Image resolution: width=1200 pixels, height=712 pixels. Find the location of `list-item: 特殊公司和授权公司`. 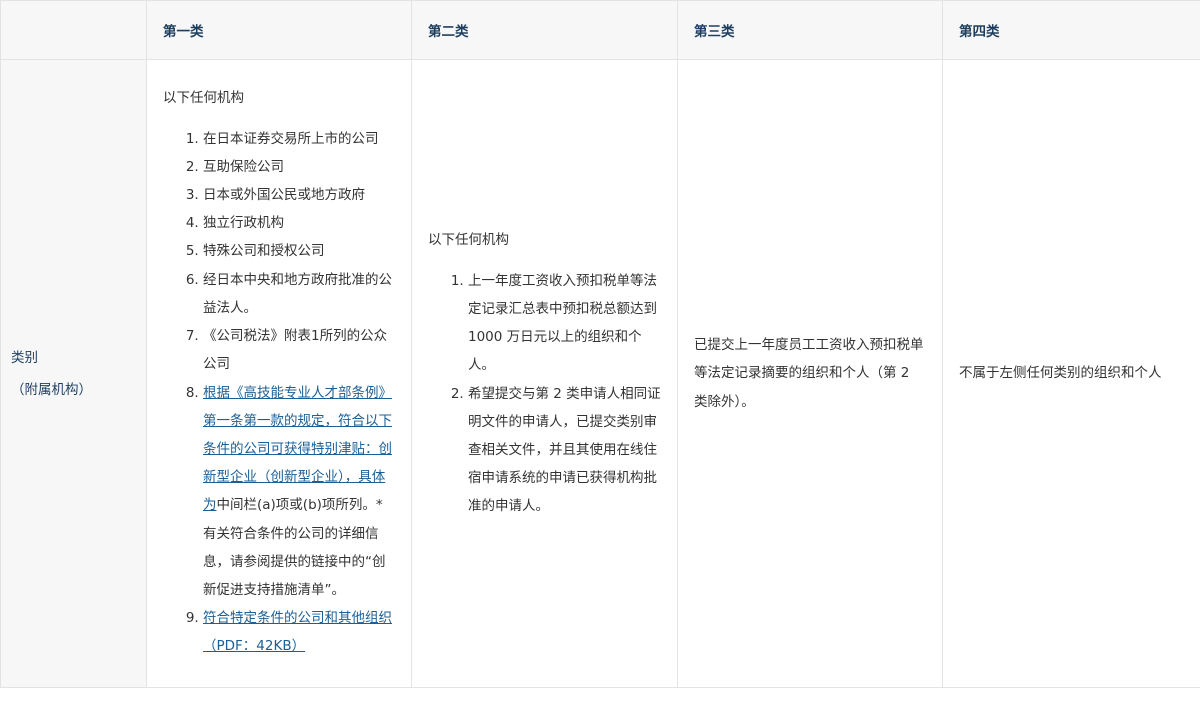

list-item: 特殊公司和授权公司 is located at coordinates (299, 251).